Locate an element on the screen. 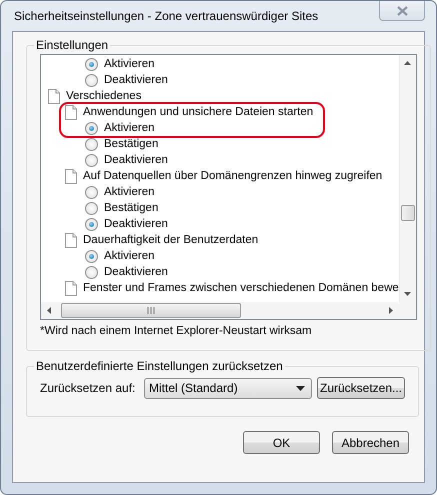 This screenshot has width=437, height=495. reset-dropdown: Mittel (Standard) is located at coordinates (228, 388).